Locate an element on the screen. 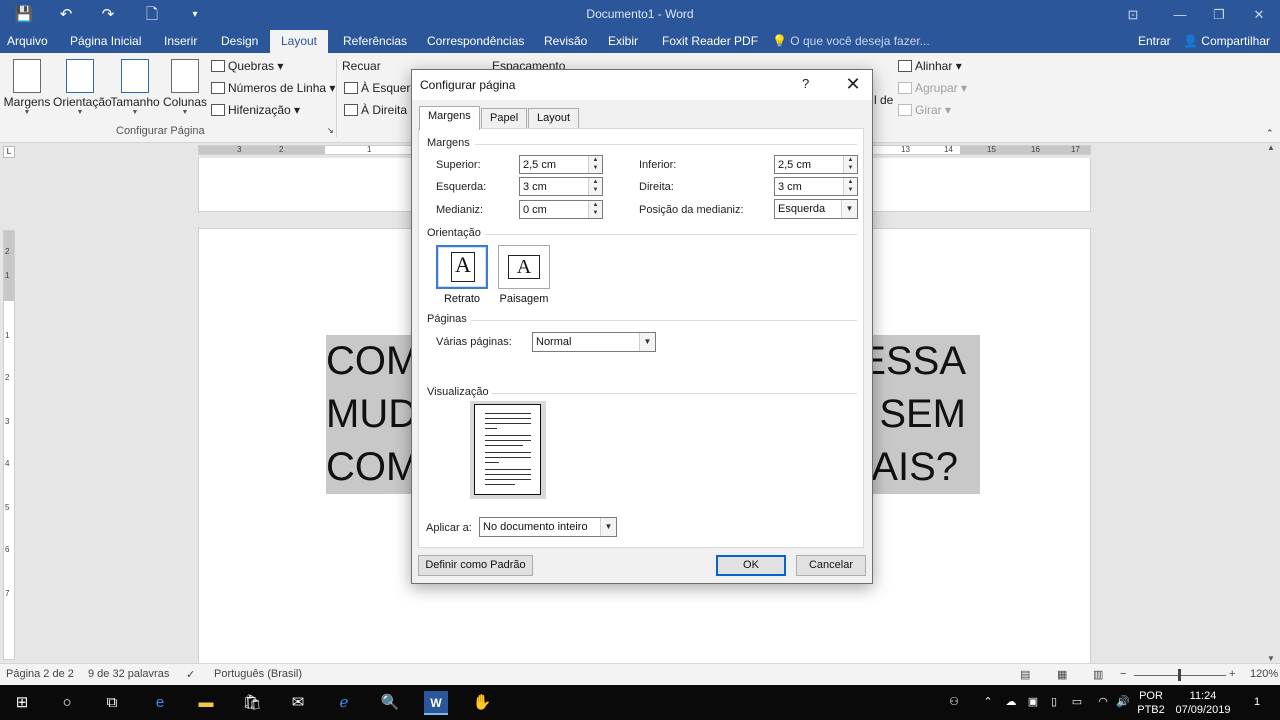  collapse-ribbon-icon: ⌃ is located at coordinates (1270, 133).